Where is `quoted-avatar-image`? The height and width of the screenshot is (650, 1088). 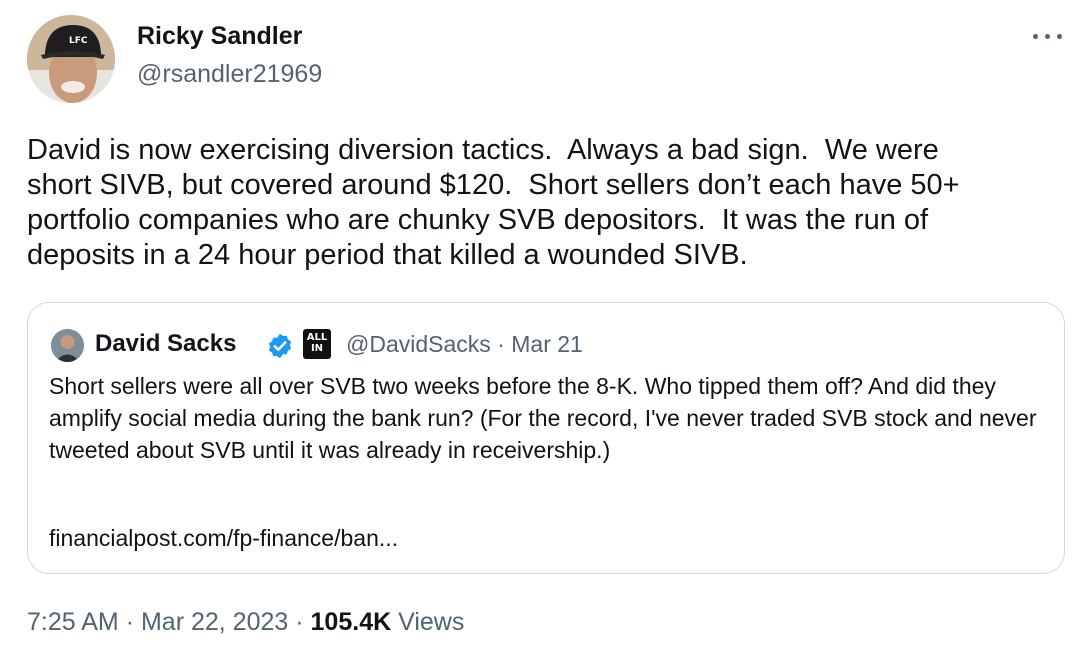
quoted-avatar-image is located at coordinates (67, 345).